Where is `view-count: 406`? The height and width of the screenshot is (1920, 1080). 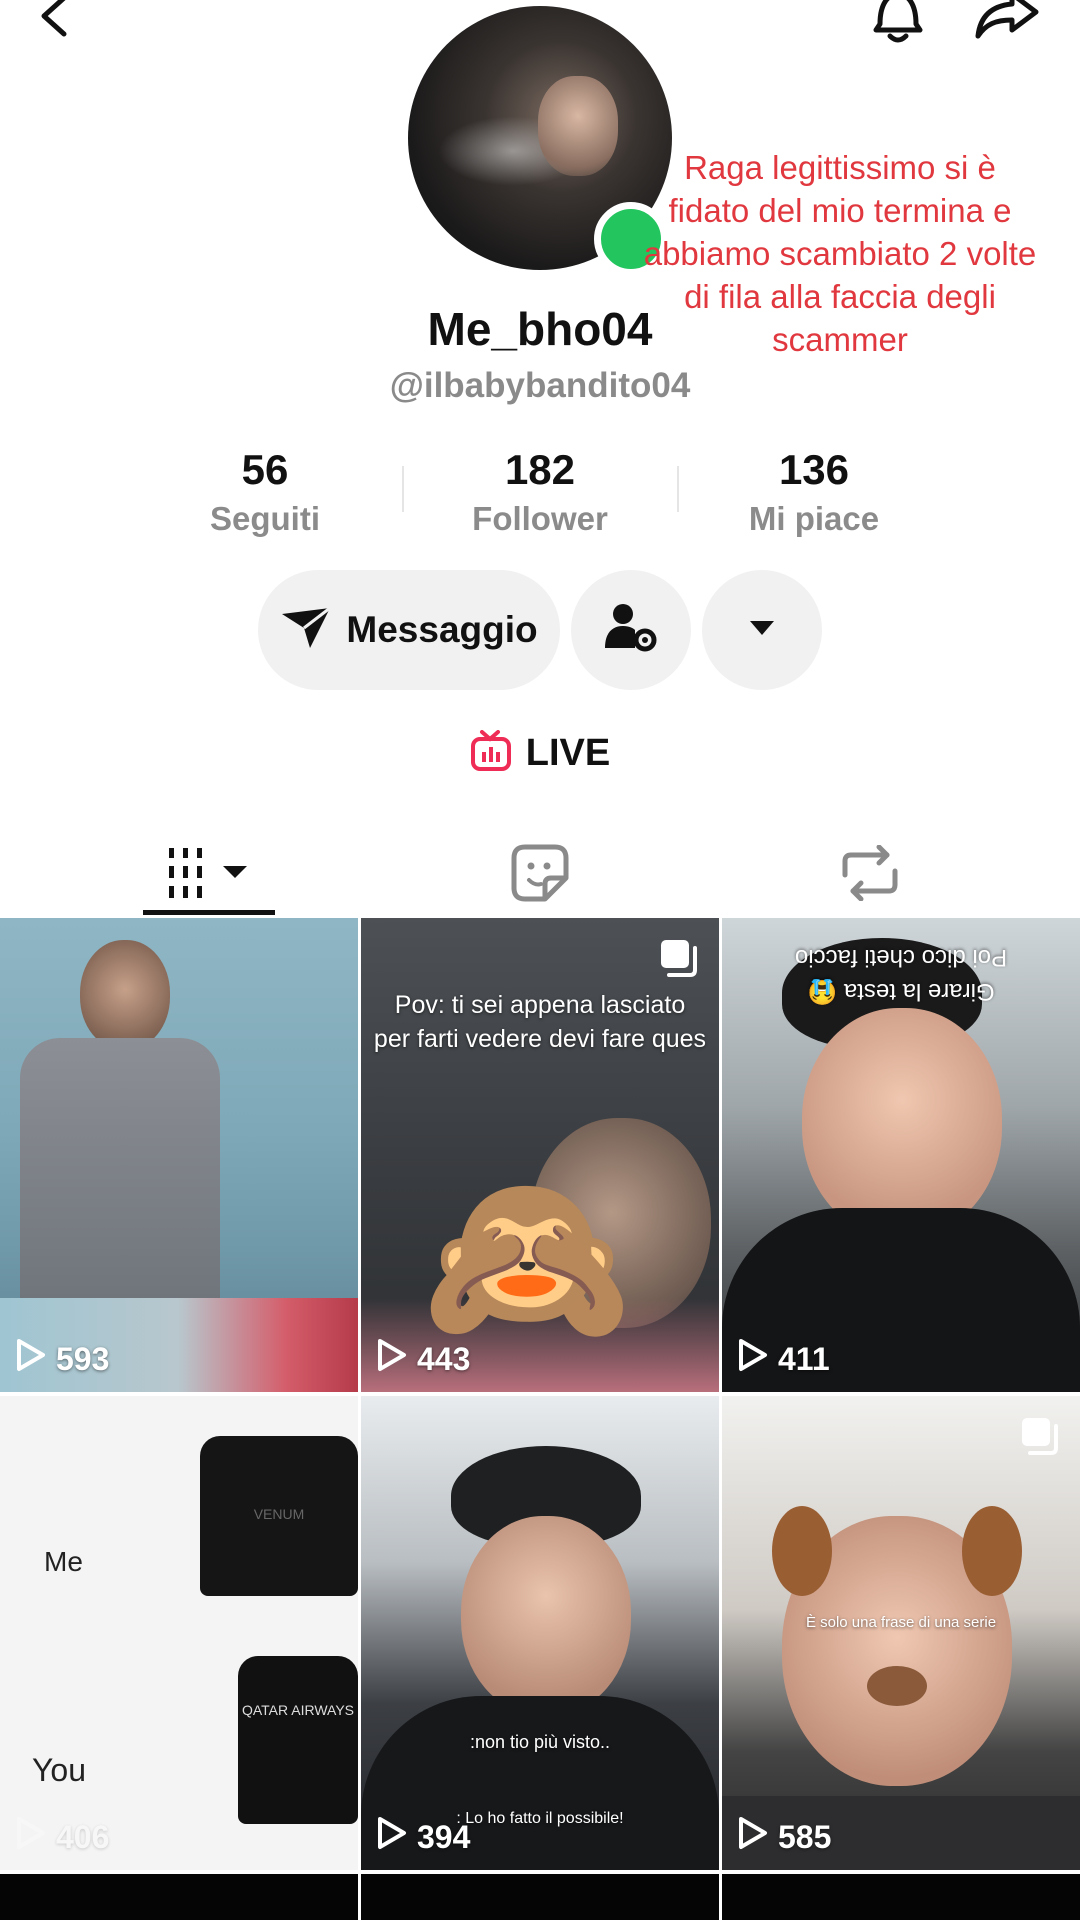 view-count: 406 is located at coordinates (62, 1837).